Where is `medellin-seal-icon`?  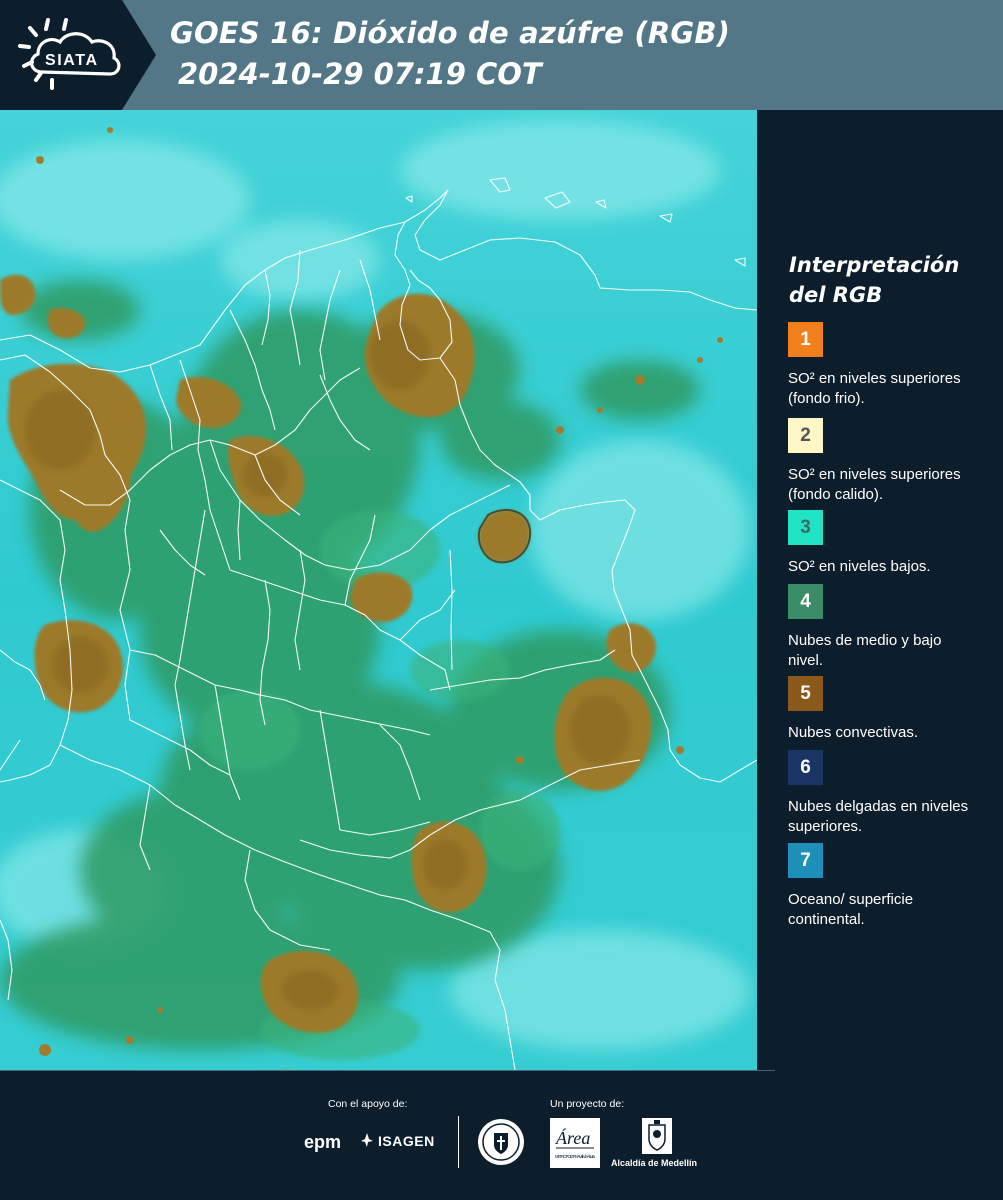
medellin-seal-icon is located at coordinates (501, 1142).